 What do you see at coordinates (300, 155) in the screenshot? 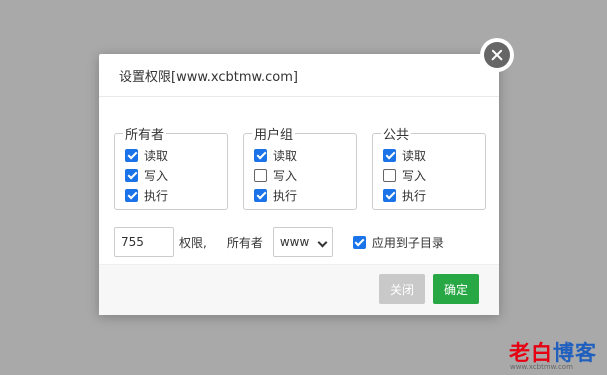
I see `usergroup-read-checkbox: 读取` at bounding box center [300, 155].